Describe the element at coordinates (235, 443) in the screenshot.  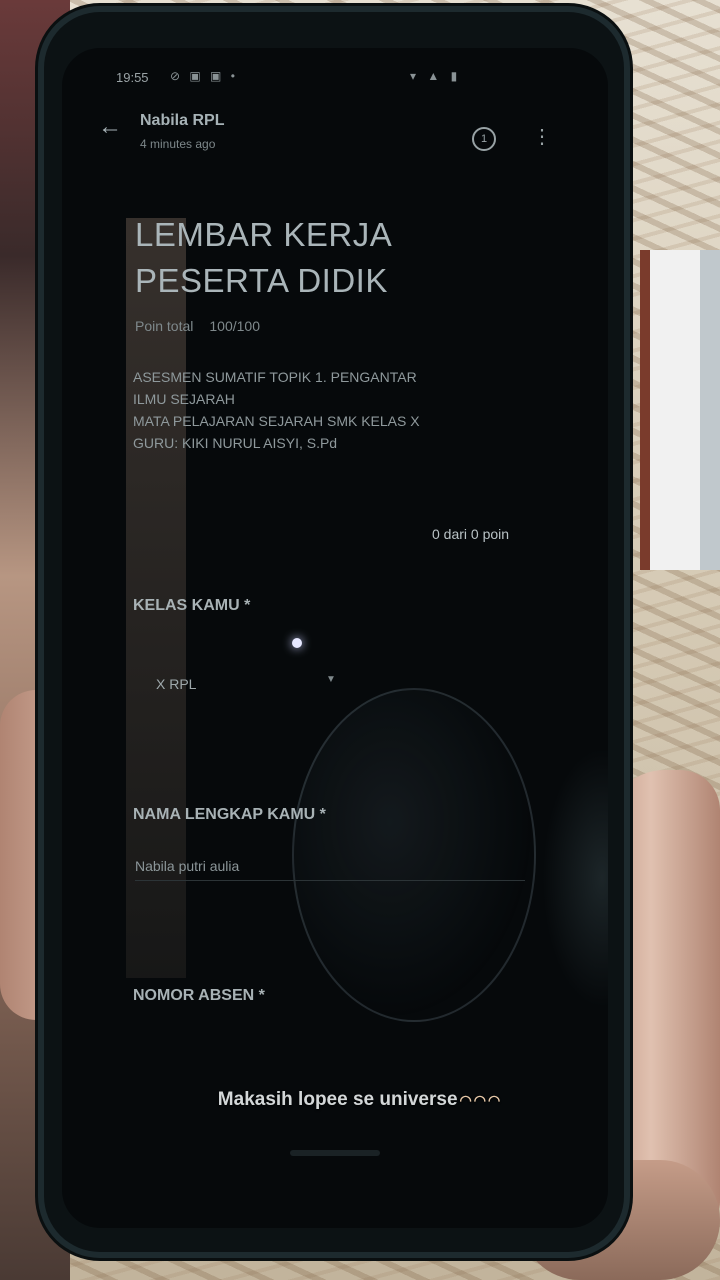
I see `description-line: GURU: KIKI NURUL AISYI, S.Pd` at that location.